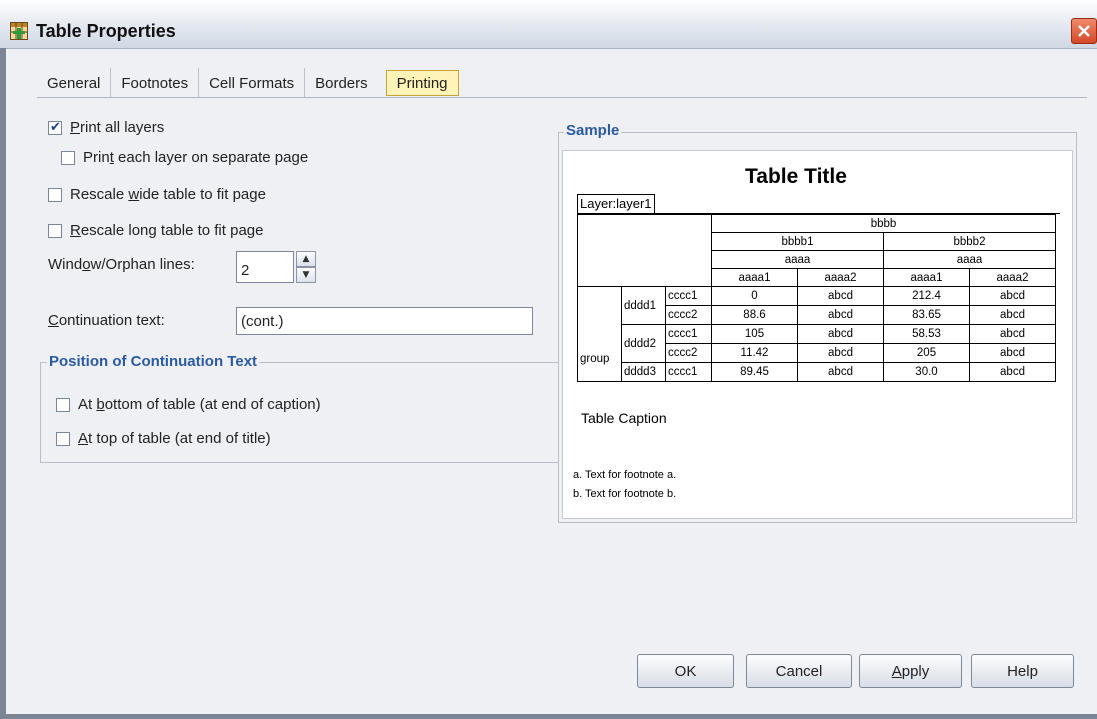  I want to click on sample-footnote: b. Text for footnote b., so click(625, 494).